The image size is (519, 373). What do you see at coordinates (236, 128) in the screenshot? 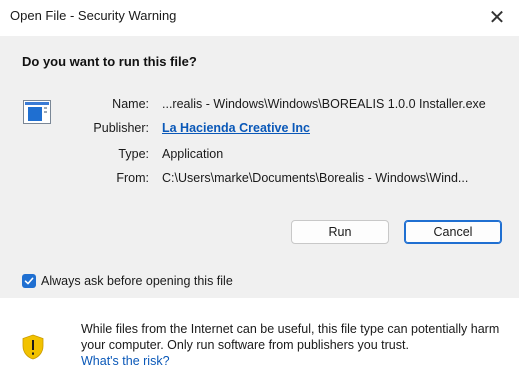
I see `publisher-link: La Hacienda Creative Inc` at bounding box center [236, 128].